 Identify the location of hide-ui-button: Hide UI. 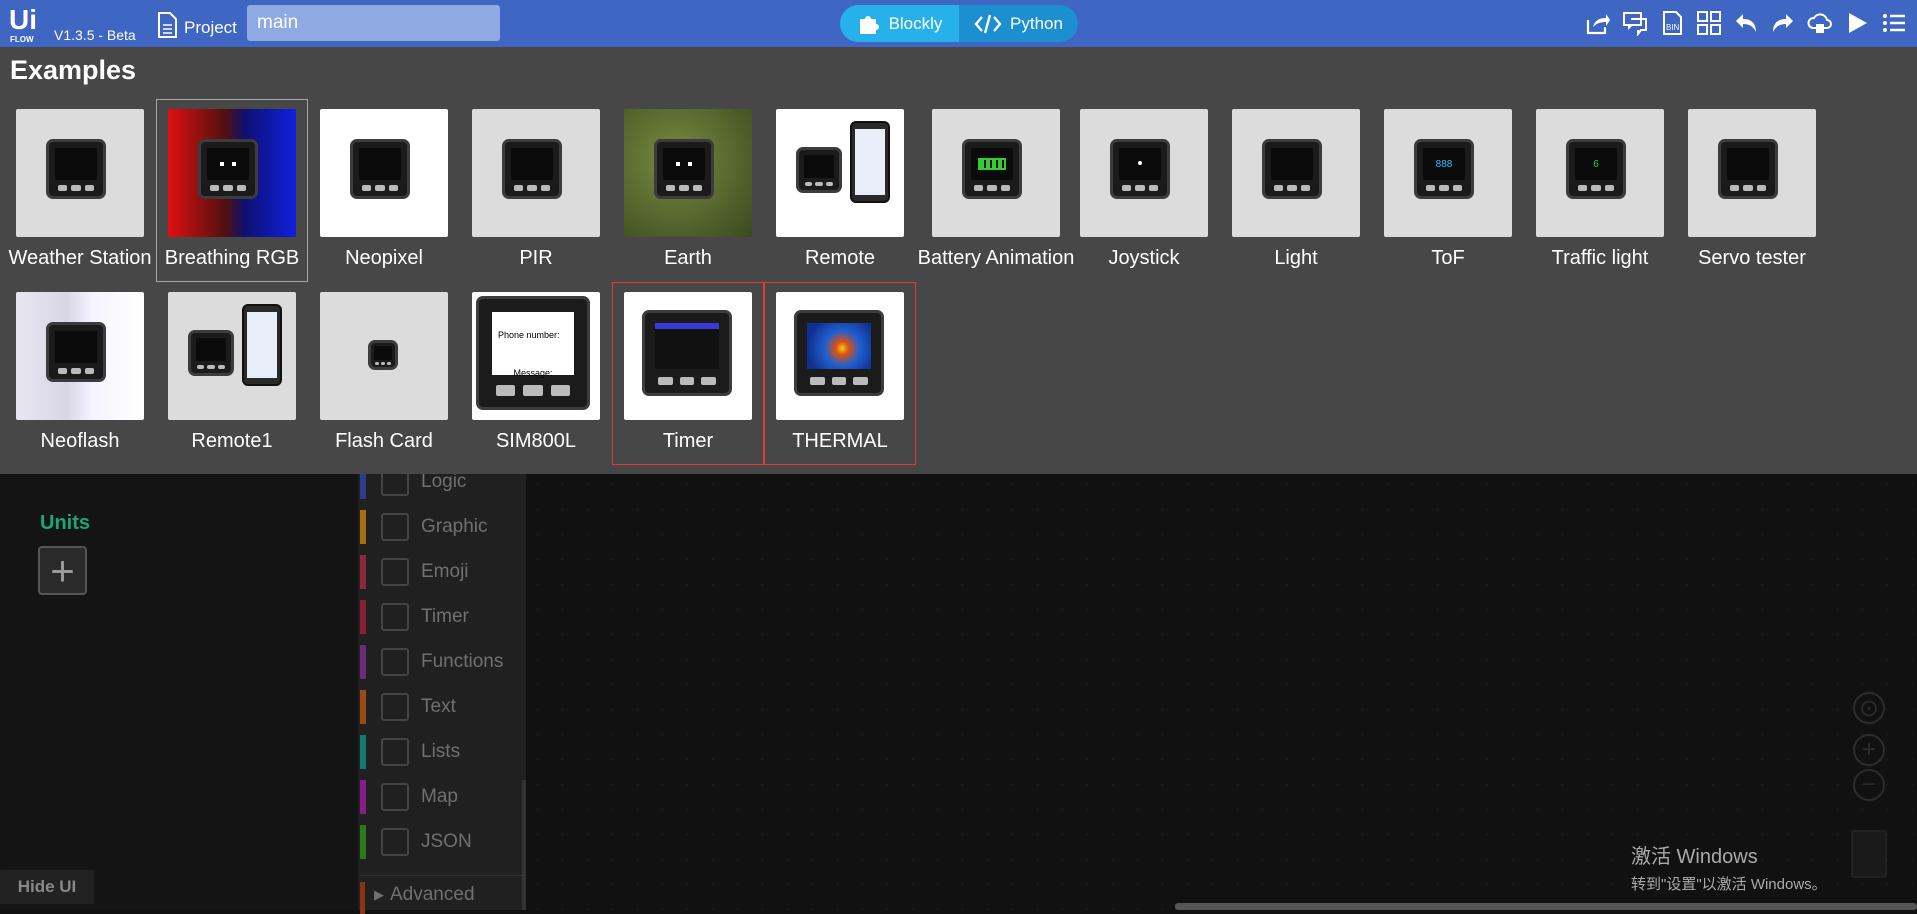
(47, 887).